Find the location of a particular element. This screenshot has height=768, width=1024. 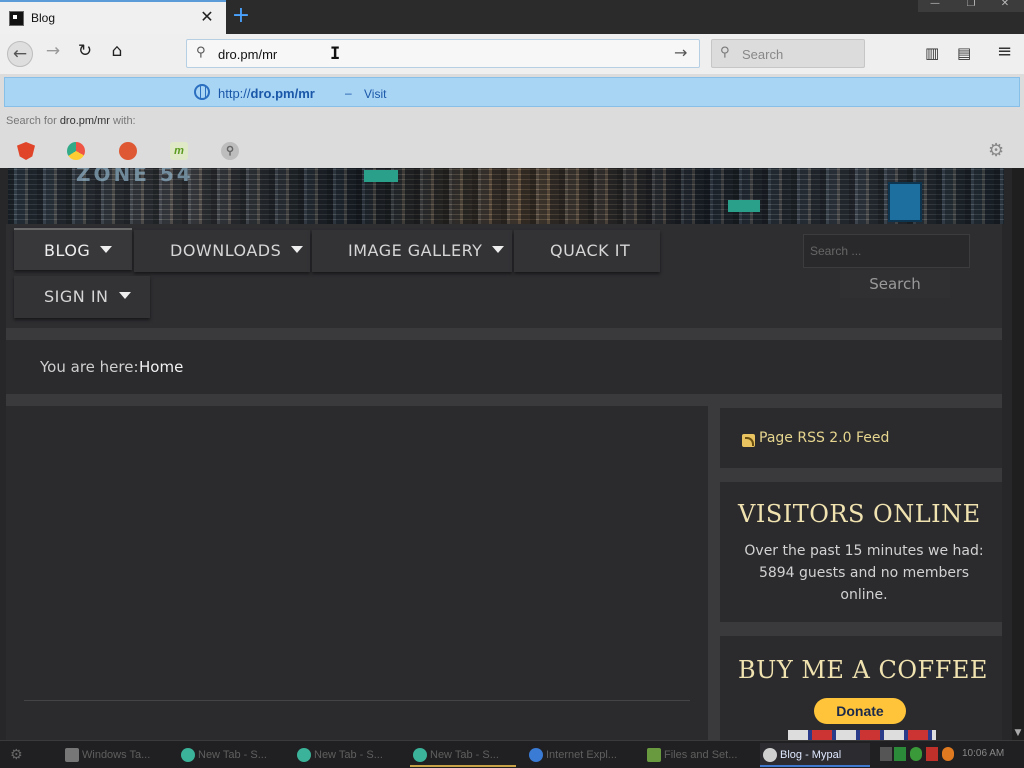

search-icon is located at coordinates (948, 754).